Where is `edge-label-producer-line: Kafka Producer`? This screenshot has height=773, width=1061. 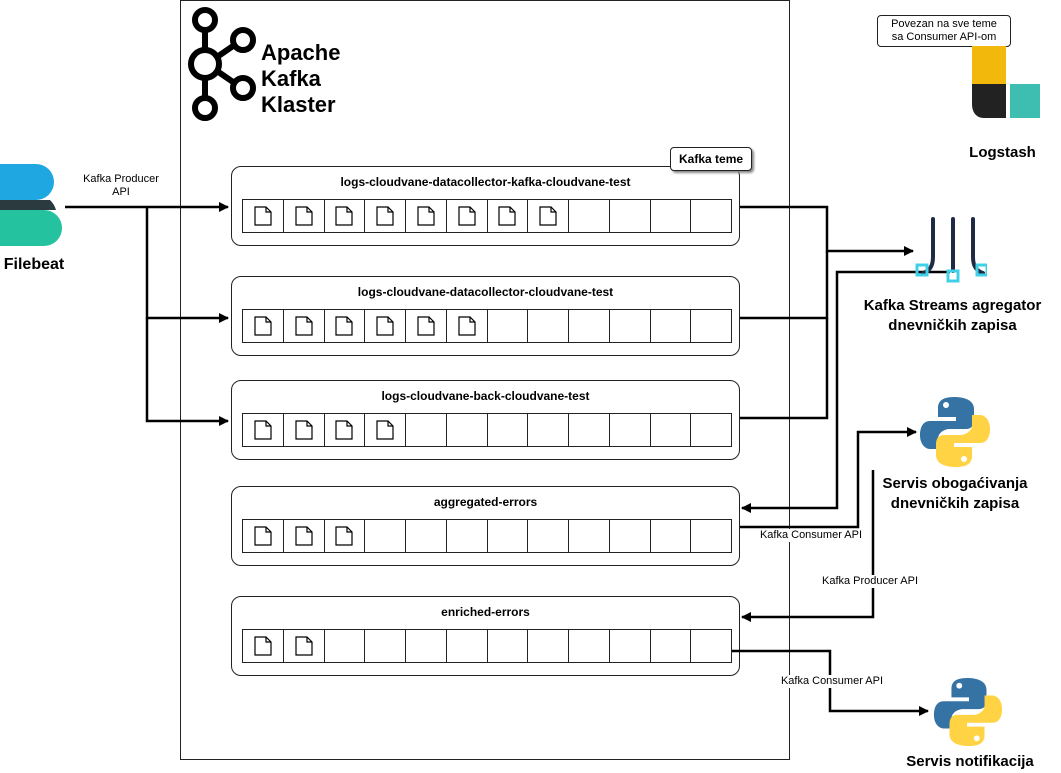
edge-label-producer-line: Kafka Producer is located at coordinates (121, 179).